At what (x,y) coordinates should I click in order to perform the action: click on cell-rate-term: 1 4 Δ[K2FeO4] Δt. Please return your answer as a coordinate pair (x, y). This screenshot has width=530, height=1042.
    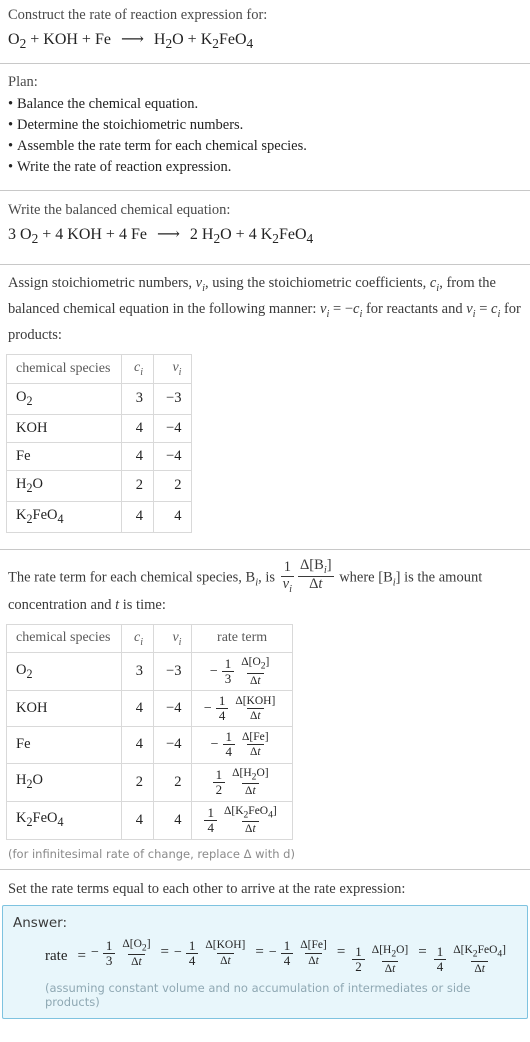
    Looking at the image, I should click on (242, 820).